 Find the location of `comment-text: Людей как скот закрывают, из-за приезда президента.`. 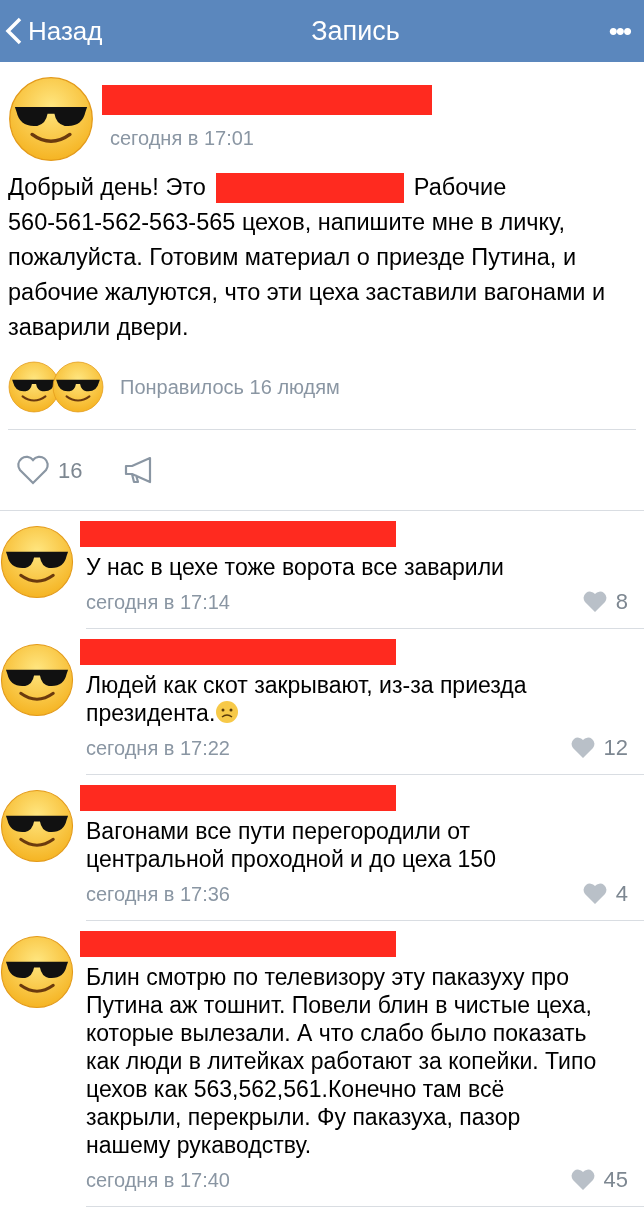

comment-text: Людей как скот закрывают, из-за приезда президента. is located at coordinates (307, 699).